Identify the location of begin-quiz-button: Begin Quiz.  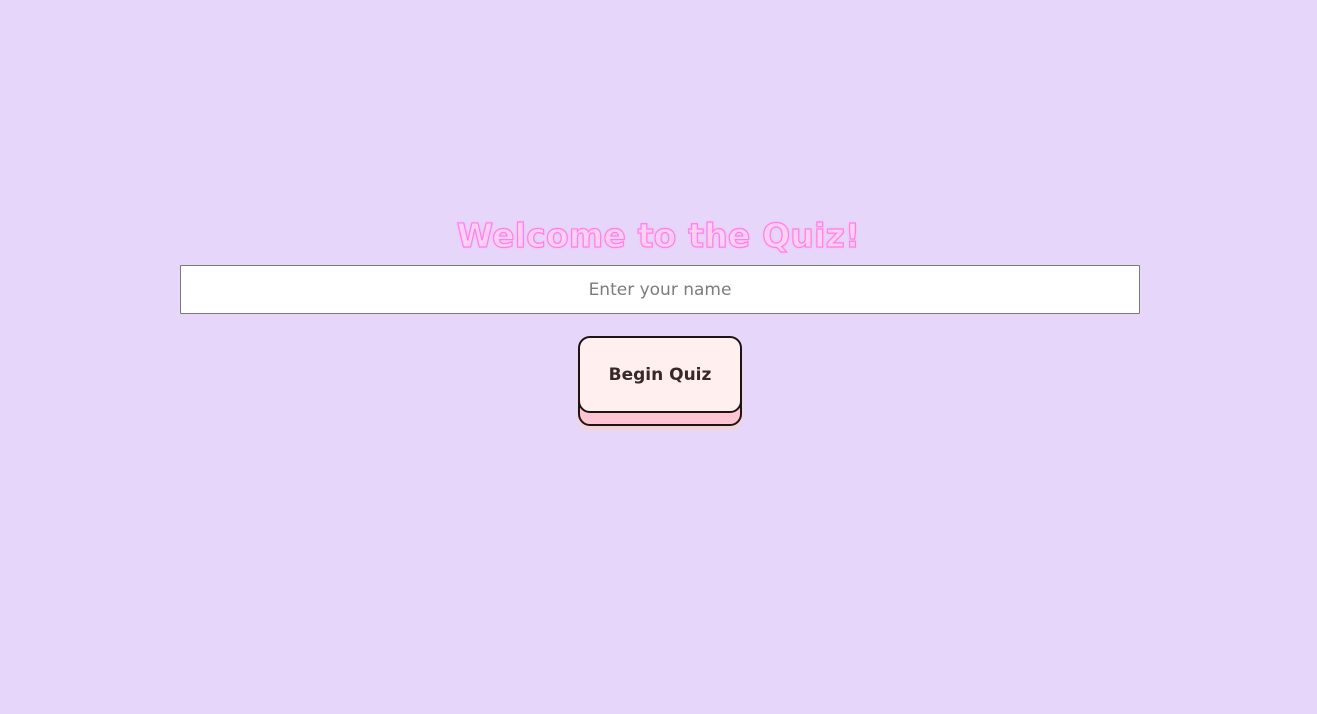
(660, 374).